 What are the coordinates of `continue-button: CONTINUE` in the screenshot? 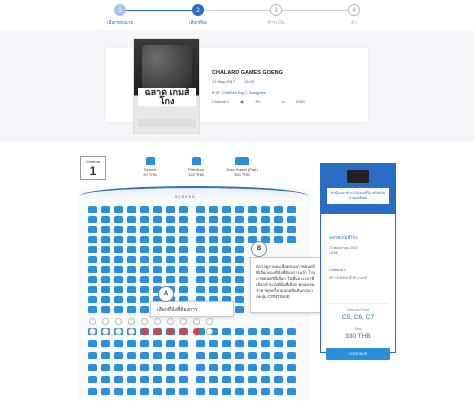 It's located at (358, 354).